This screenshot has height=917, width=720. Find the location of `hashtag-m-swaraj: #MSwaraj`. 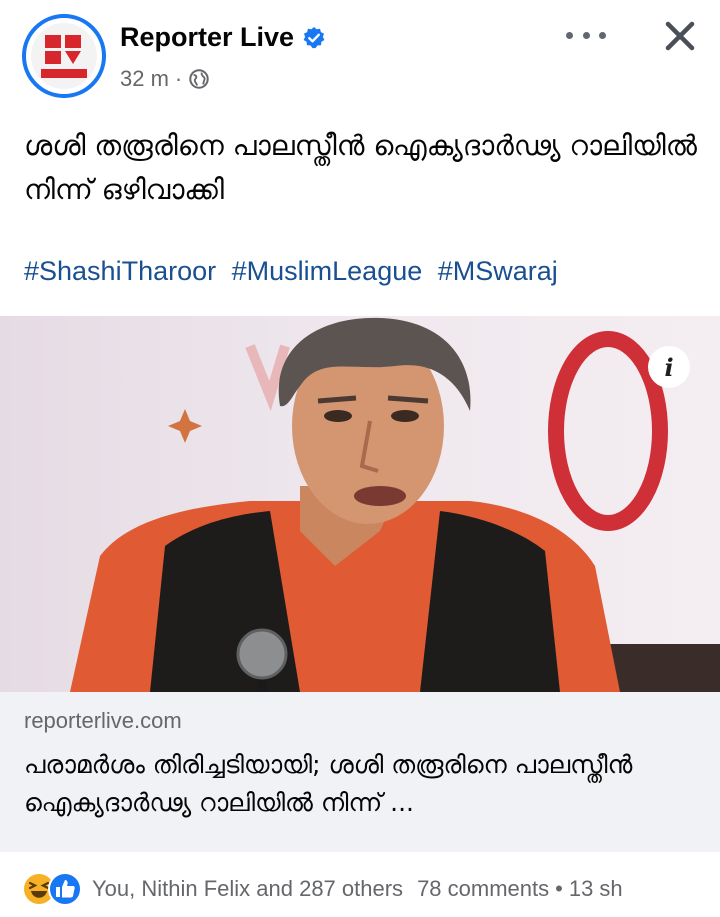

hashtag-m-swaraj: #MSwaraj is located at coordinates (498, 271).